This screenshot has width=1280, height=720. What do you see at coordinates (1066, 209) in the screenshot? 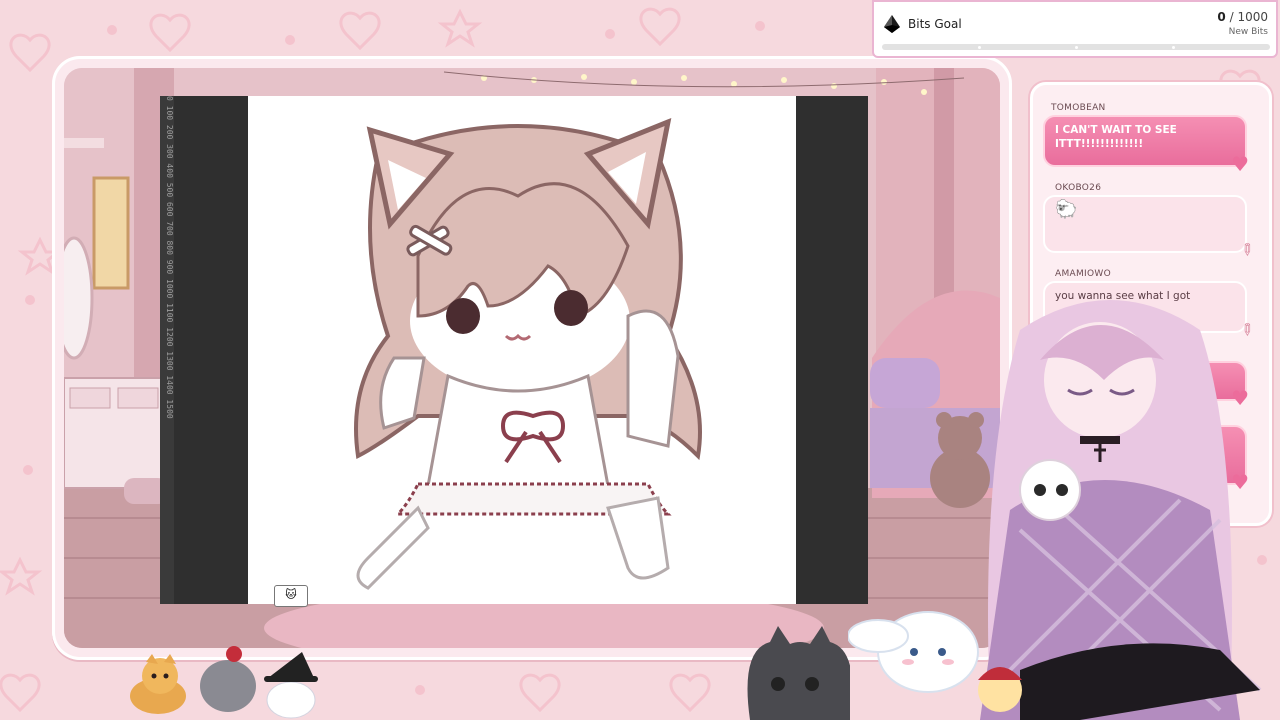
I see `emote-icon: 🐑` at bounding box center [1066, 209].